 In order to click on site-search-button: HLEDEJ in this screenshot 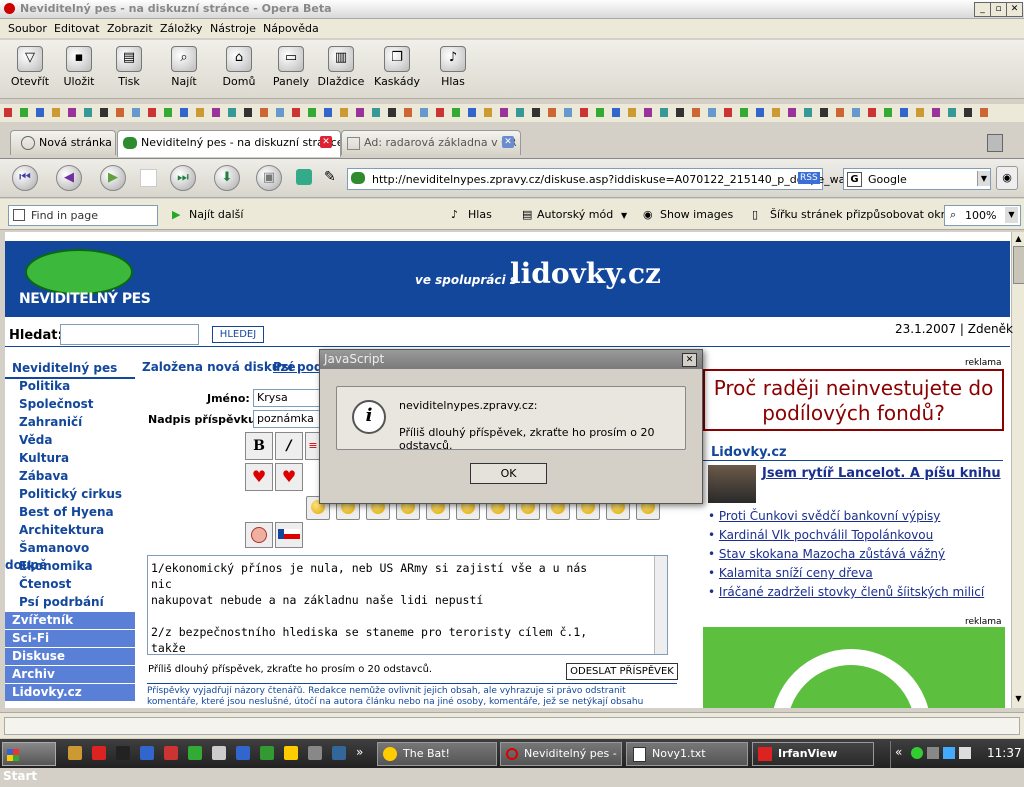, I will do `click(238, 334)`.